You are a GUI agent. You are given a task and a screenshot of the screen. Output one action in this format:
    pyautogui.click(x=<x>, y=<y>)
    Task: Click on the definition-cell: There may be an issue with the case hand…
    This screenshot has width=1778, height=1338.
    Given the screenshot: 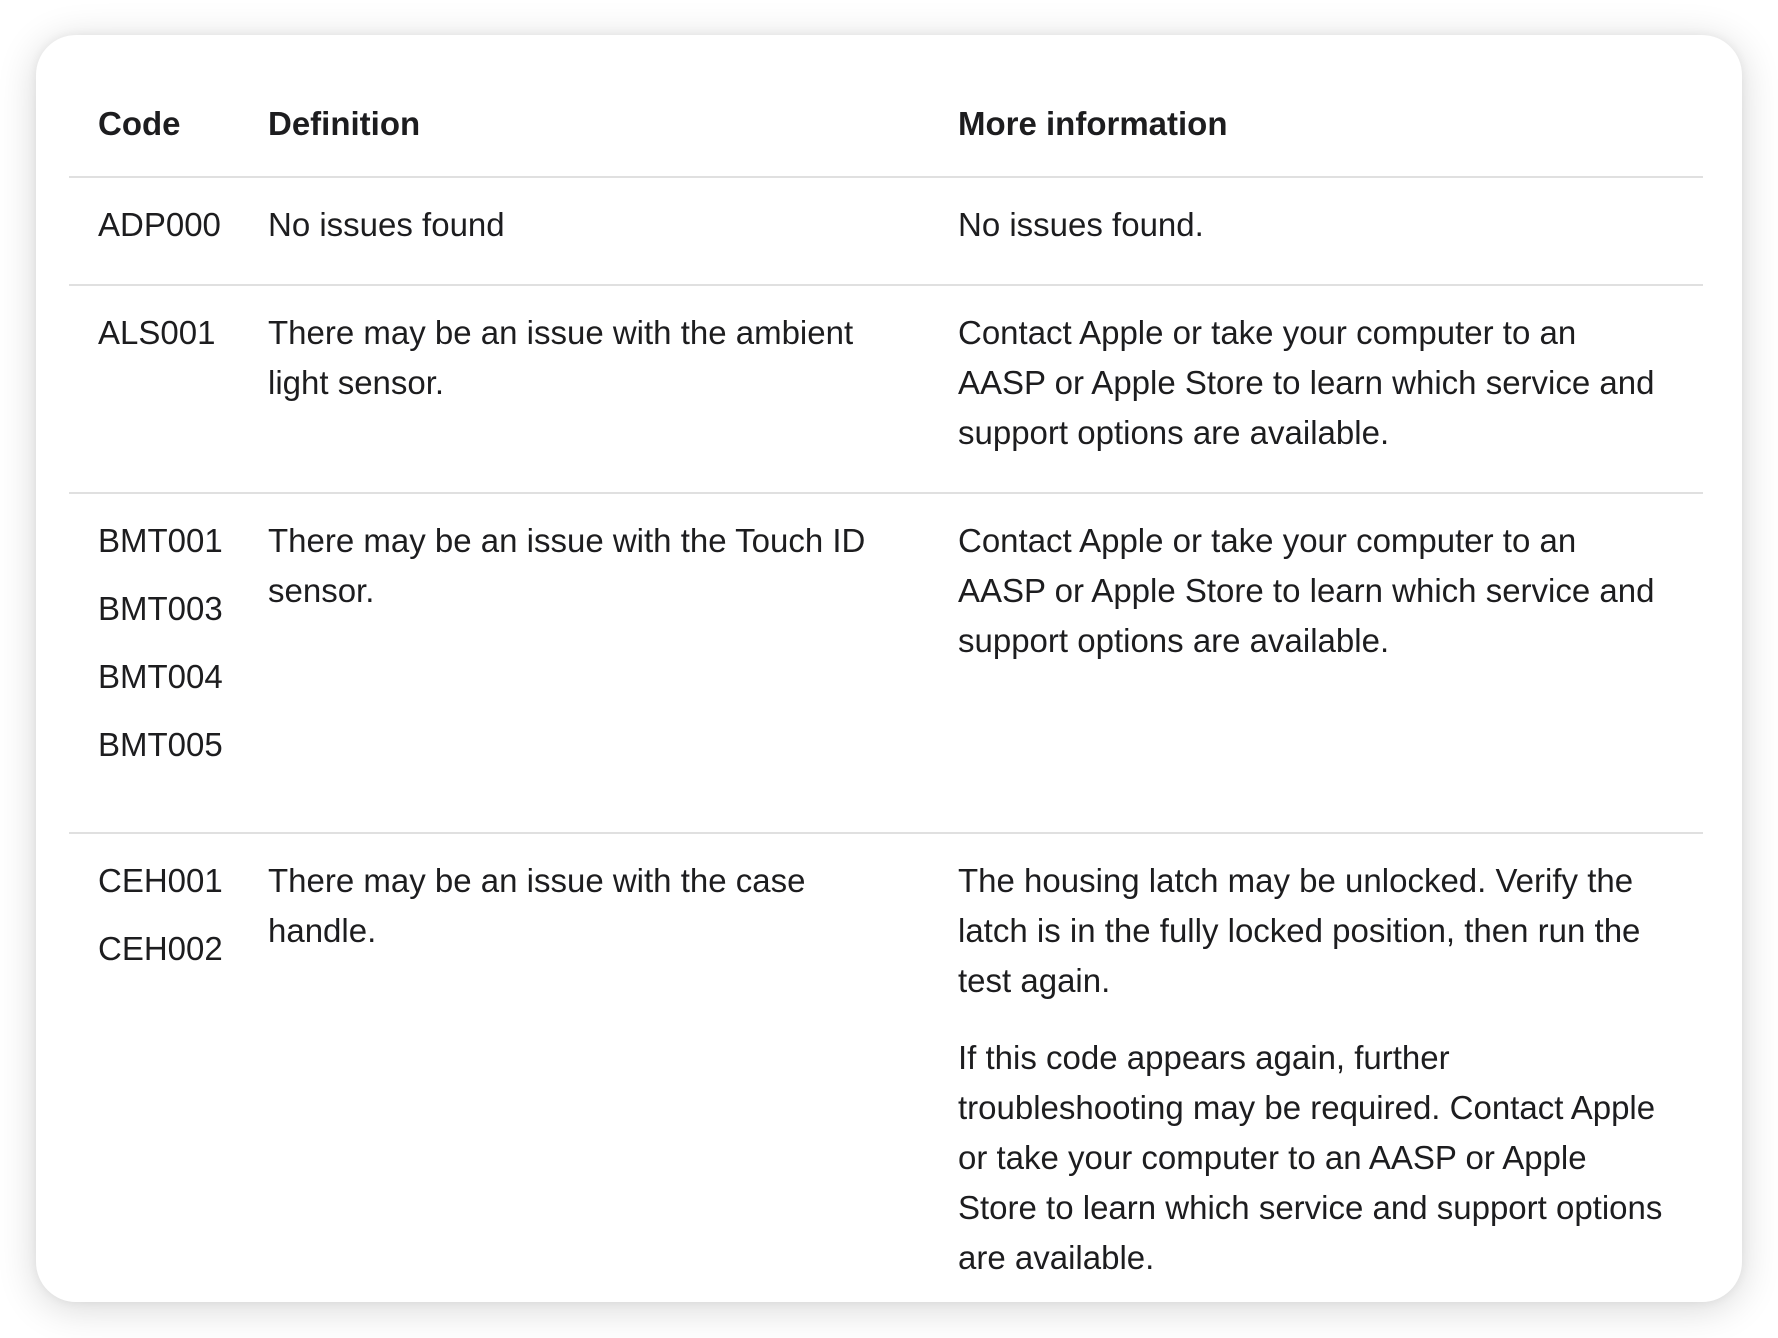 What is the action you would take?
    pyautogui.click(x=537, y=905)
    